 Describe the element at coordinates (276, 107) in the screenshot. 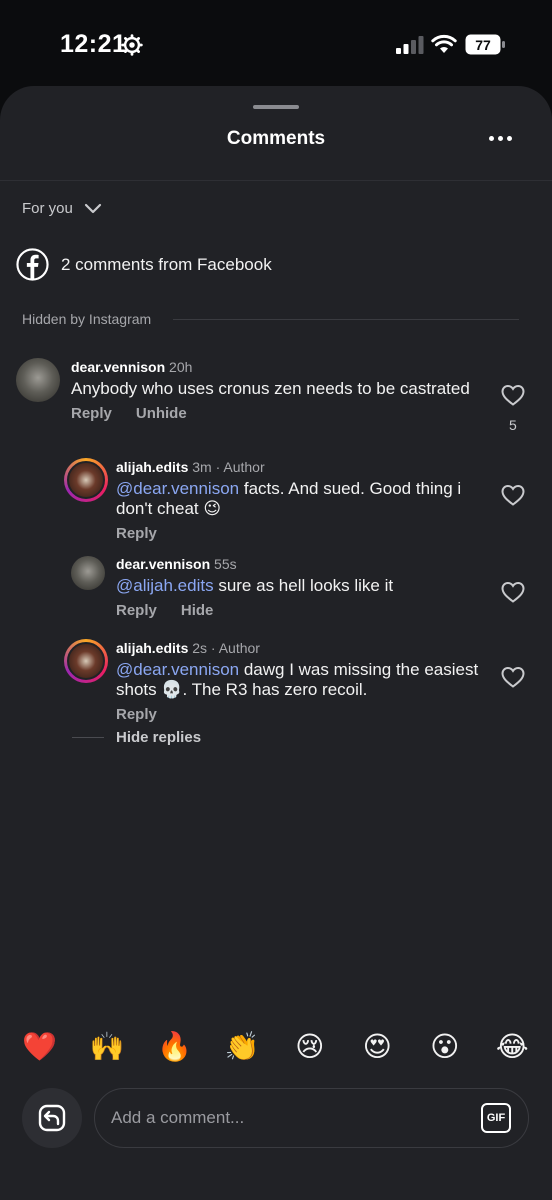

I see `sheet-grabber` at that location.